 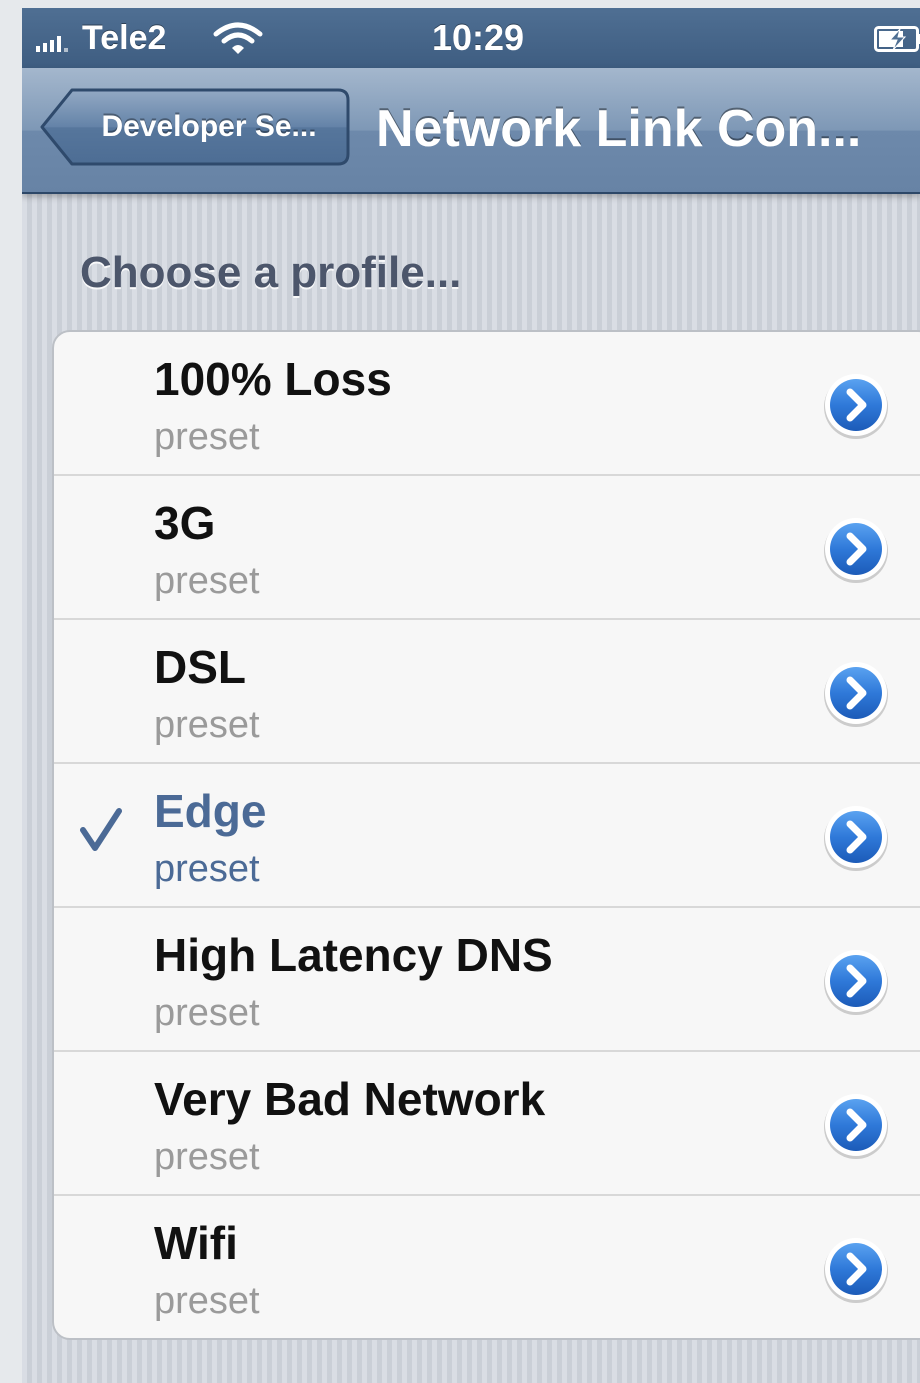 What do you see at coordinates (353, 955) in the screenshot?
I see `profile-title: High Latency DNS` at bounding box center [353, 955].